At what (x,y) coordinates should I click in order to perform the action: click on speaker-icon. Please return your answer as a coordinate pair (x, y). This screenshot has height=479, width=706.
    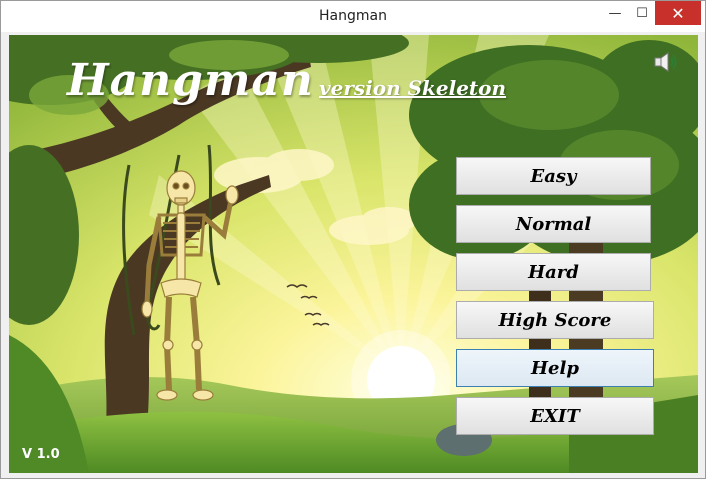
    Looking at the image, I should click on (666, 62).